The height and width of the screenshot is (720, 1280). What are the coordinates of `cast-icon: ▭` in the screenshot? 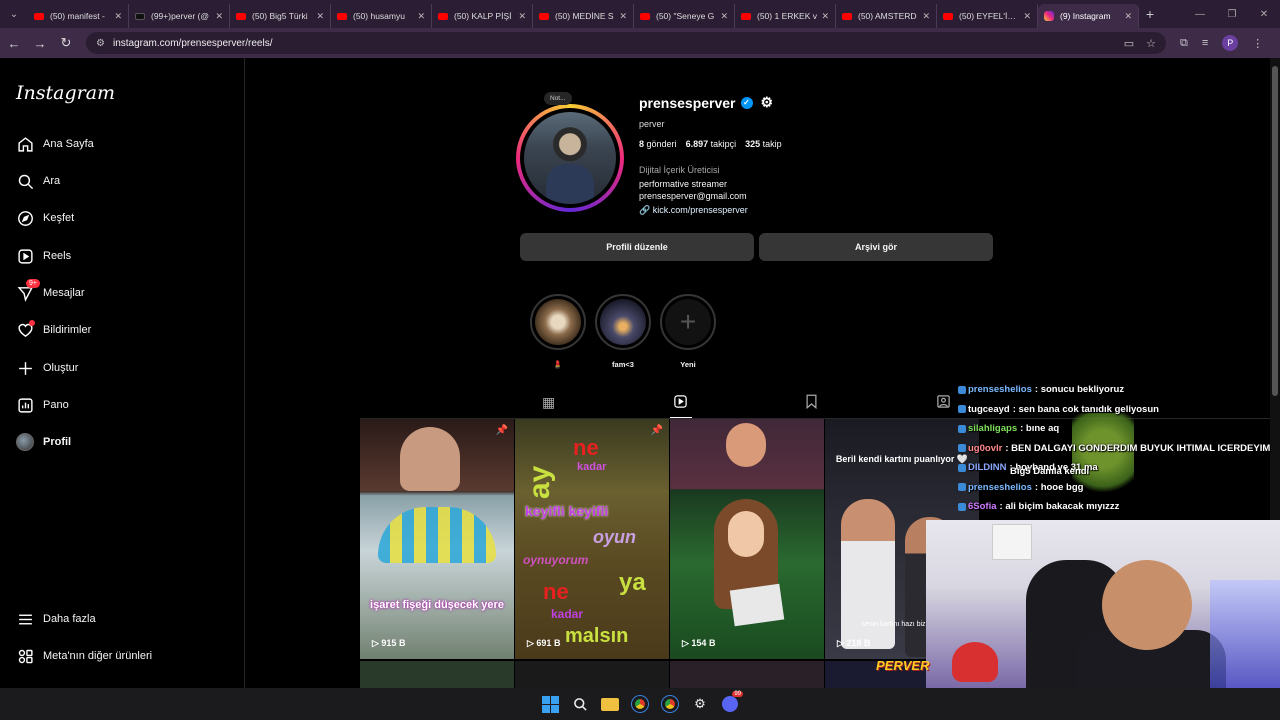 It's located at (1129, 43).